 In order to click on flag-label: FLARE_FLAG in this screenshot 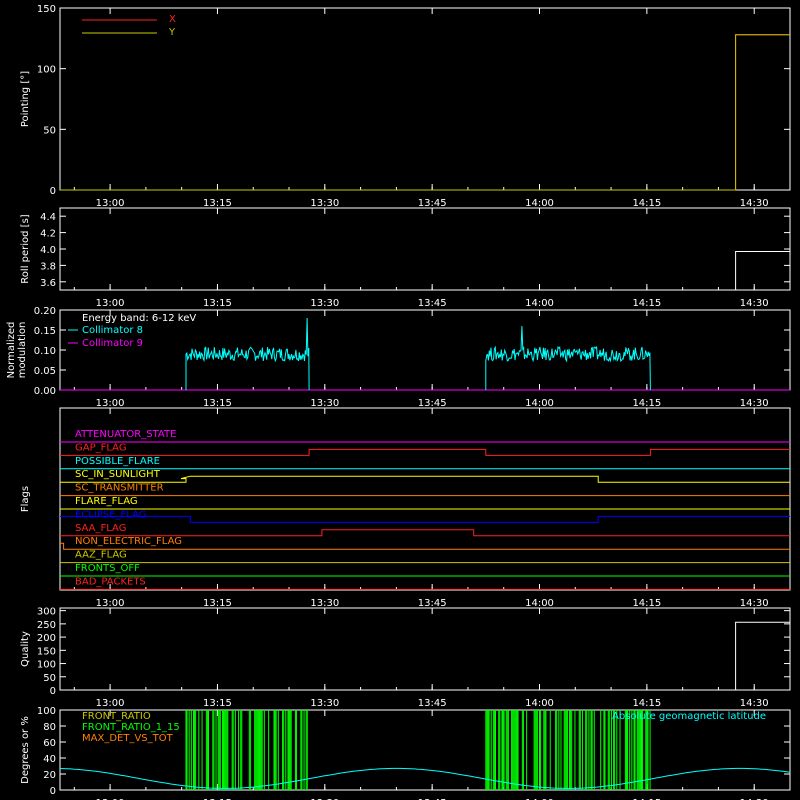, I will do `click(106, 501)`.